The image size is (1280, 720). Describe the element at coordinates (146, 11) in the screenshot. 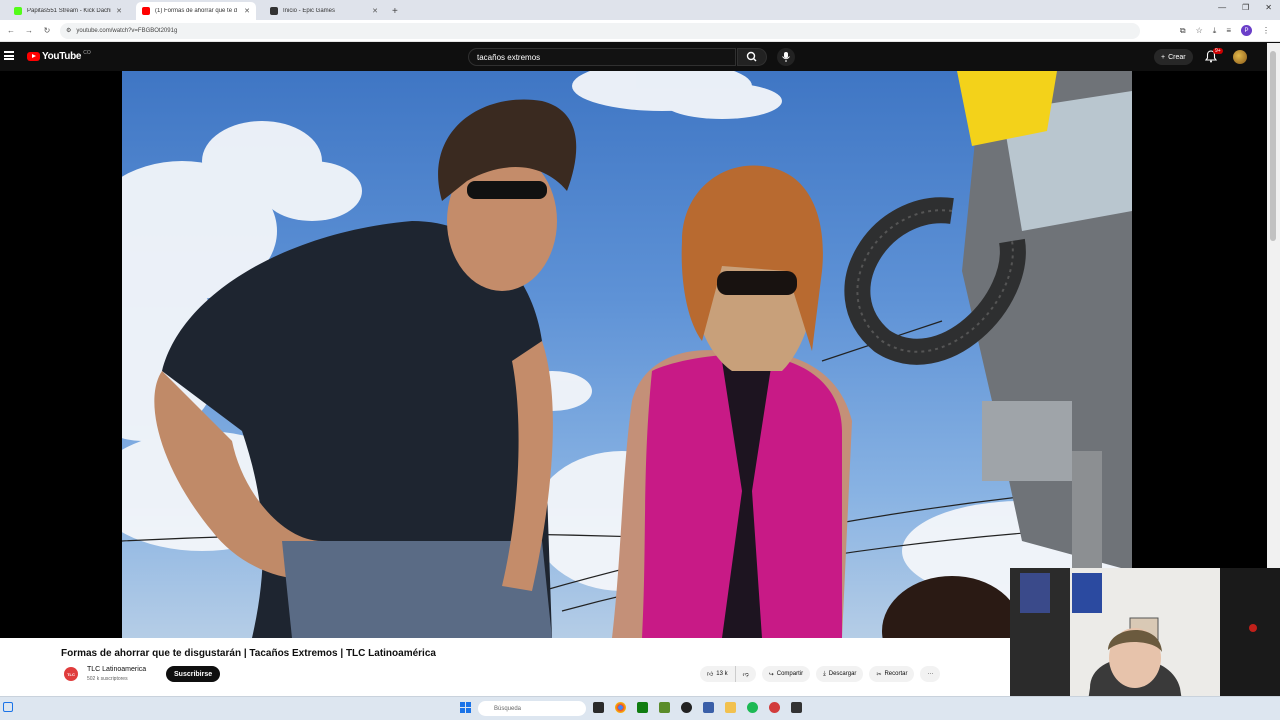

I see `youtube-favicon-icon` at that location.